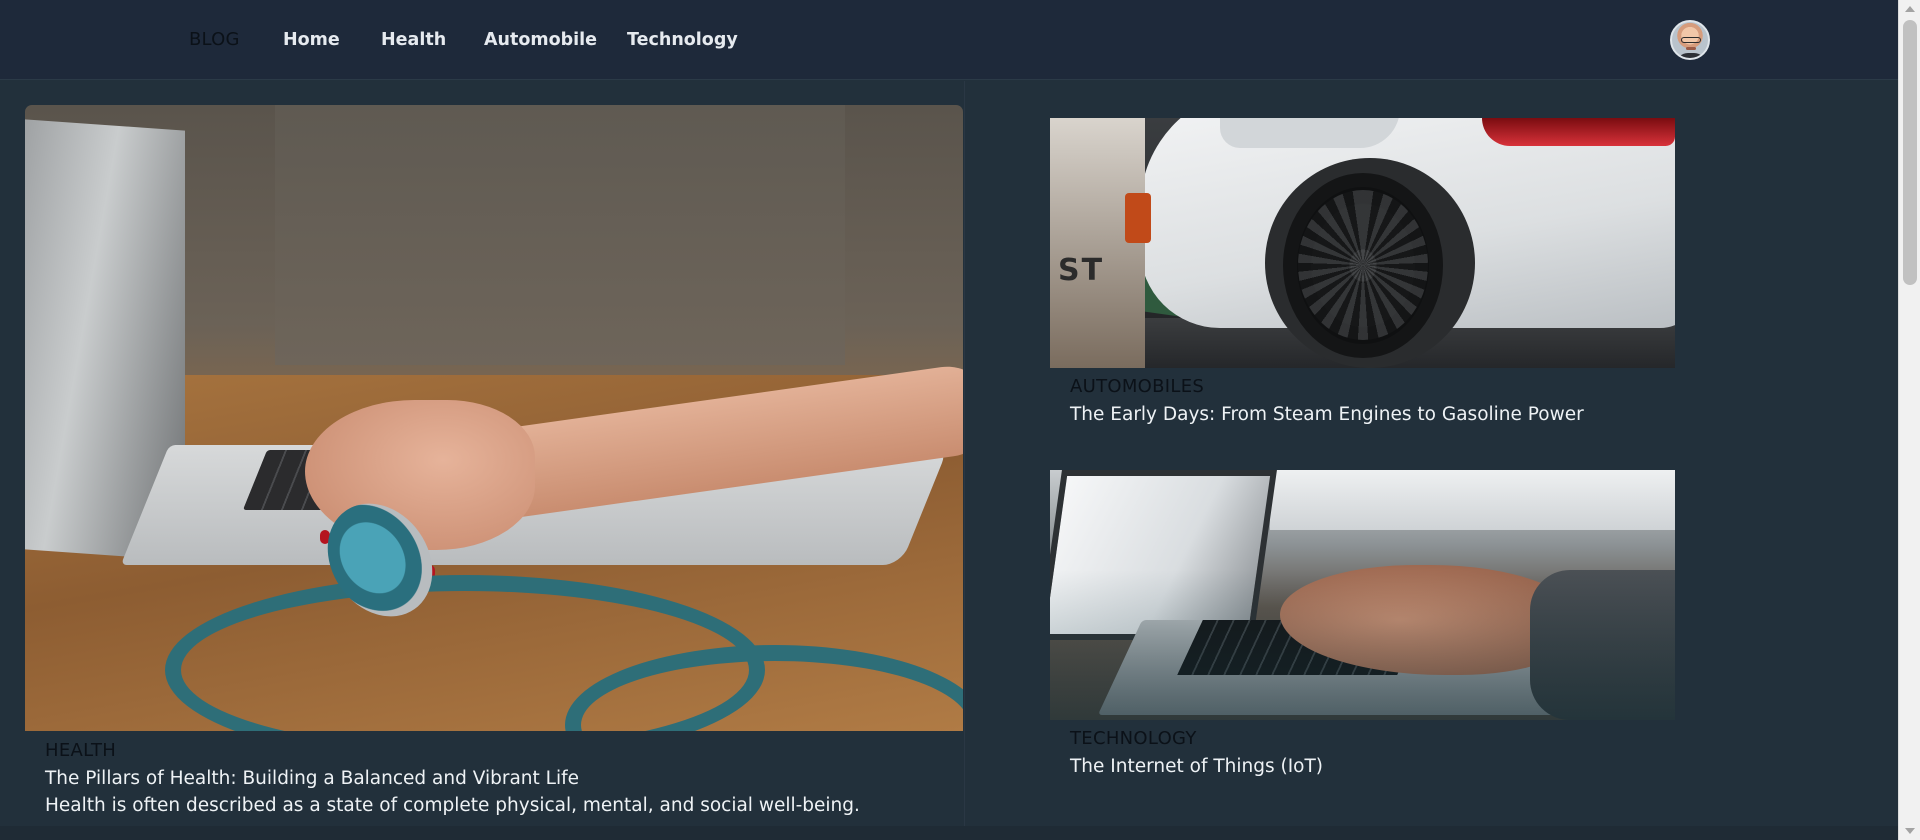 Image resolution: width=1920 pixels, height=840 pixels. What do you see at coordinates (1097, 243) in the screenshot?
I see `image-sign` at bounding box center [1097, 243].